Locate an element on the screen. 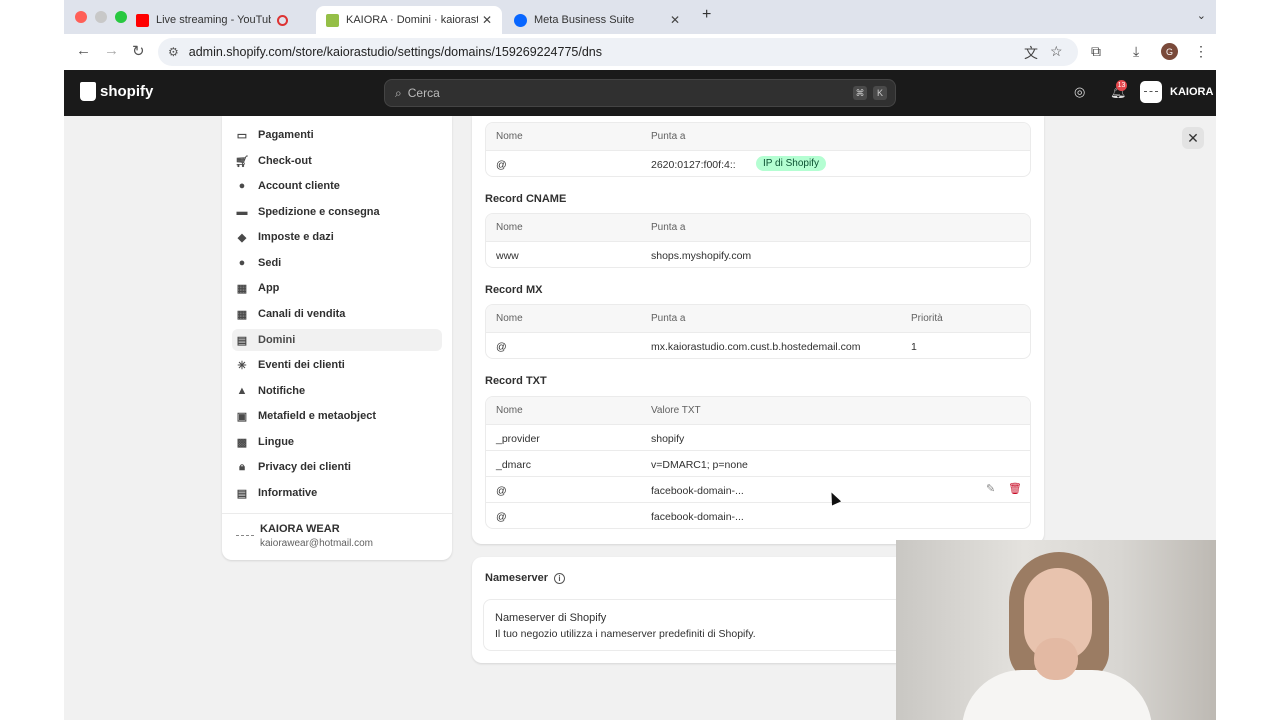  record-name: _dmarc is located at coordinates (514, 465).